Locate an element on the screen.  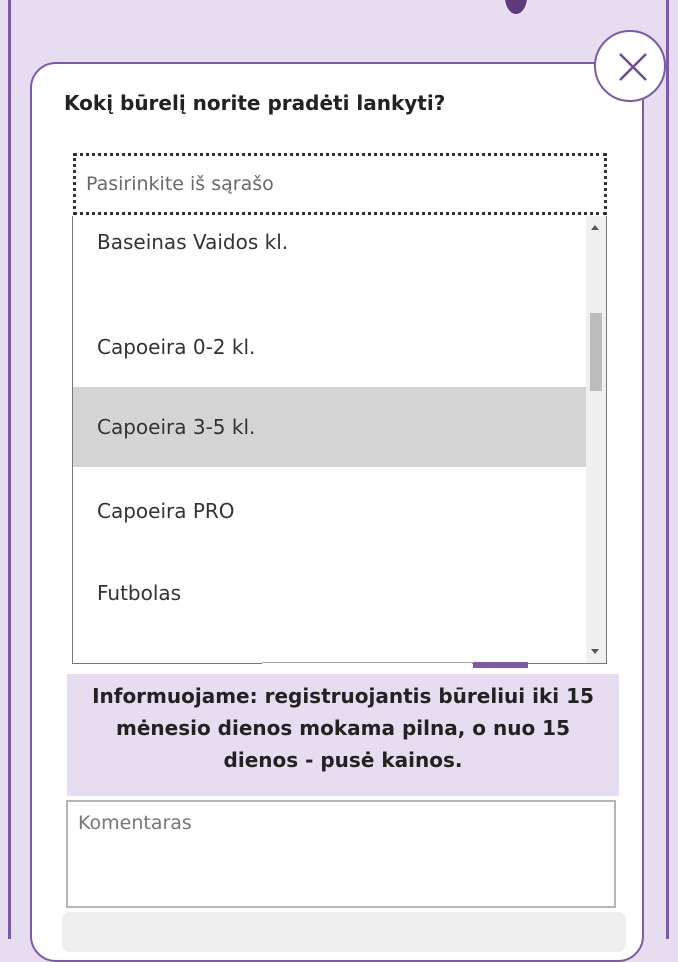
scroll-down-arrow-icon is located at coordinates (595, 651).